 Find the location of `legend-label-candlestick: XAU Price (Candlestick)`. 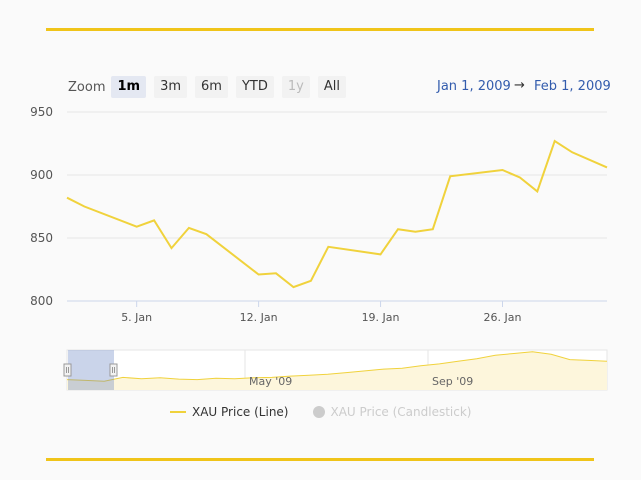

legend-label-candlestick: XAU Price (Candlestick) is located at coordinates (401, 412).